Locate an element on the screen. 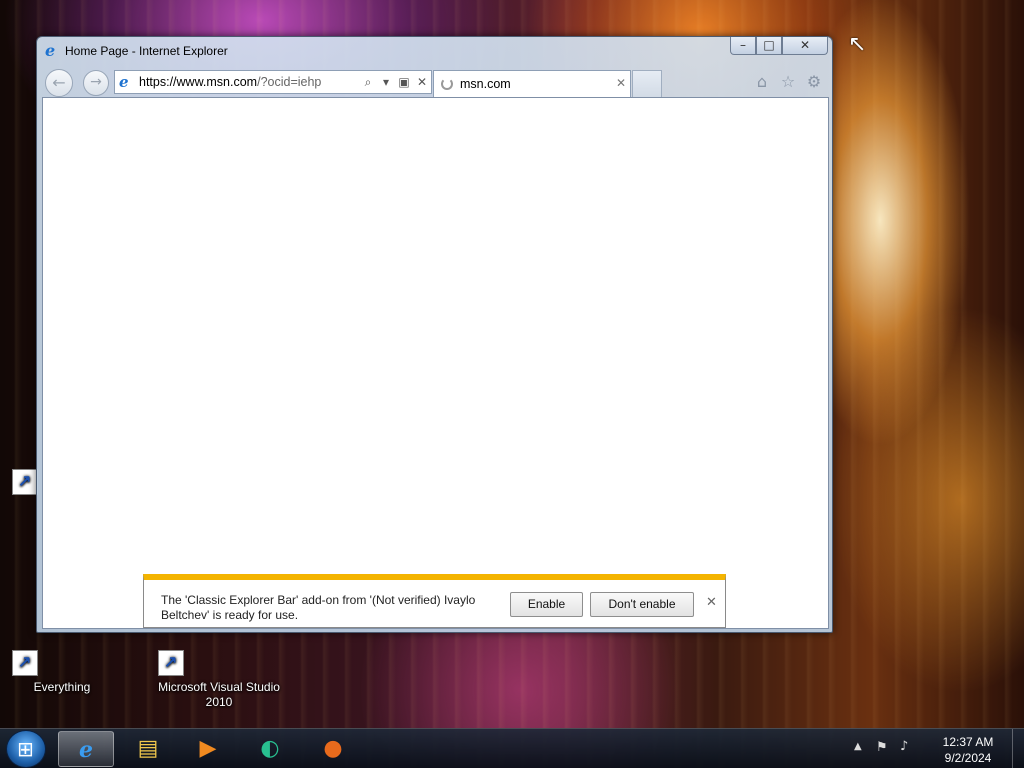 This screenshot has width=1024, height=768. window-controls: – □ ✕ is located at coordinates (779, 46).